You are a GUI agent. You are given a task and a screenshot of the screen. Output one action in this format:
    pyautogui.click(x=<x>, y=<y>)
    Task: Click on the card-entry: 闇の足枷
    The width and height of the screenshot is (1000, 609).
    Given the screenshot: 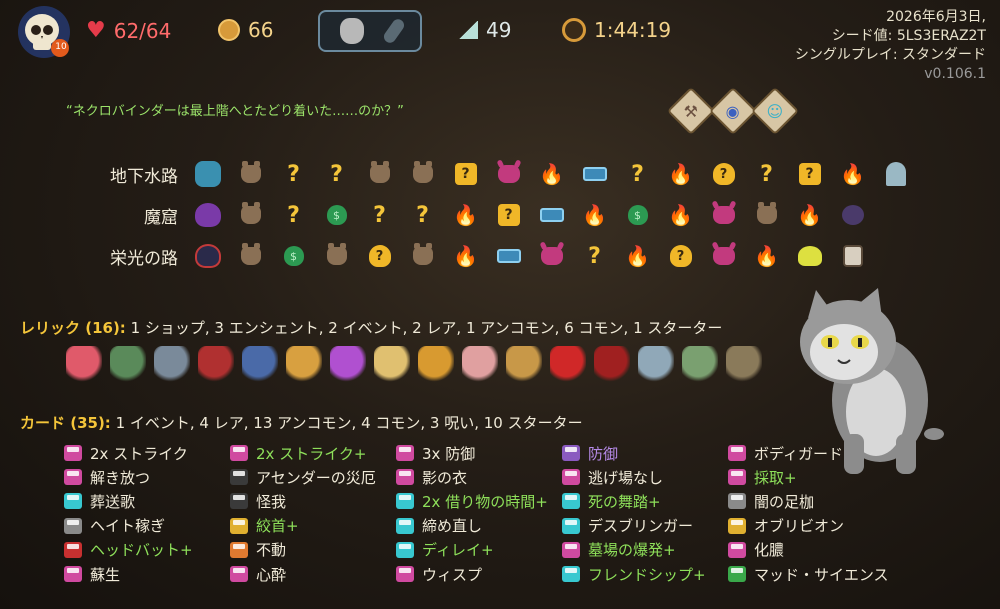 What is the action you would take?
    pyautogui.click(x=808, y=501)
    